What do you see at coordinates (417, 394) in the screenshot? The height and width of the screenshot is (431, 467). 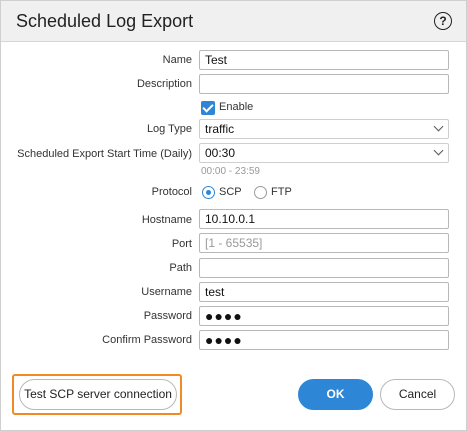 I see `cancel-button: Cancel` at bounding box center [417, 394].